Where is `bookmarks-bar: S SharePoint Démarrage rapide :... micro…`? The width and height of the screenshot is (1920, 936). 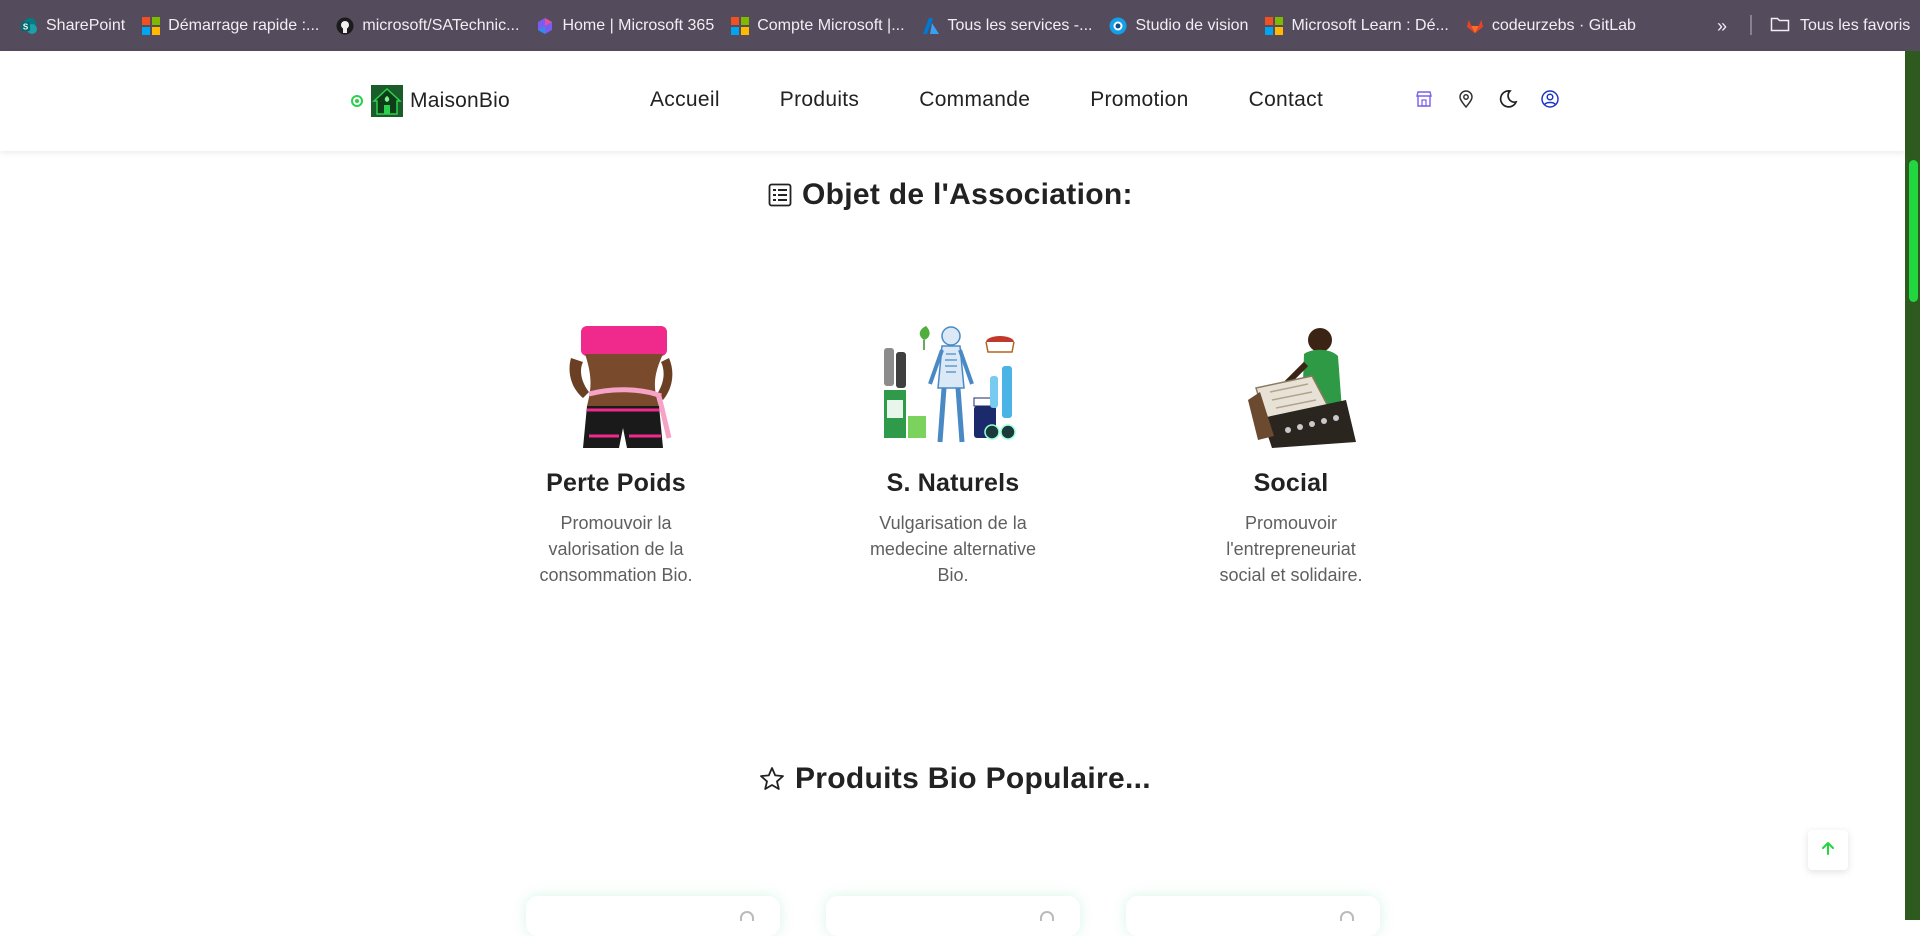 bookmarks-bar: S SharePoint Démarrage rapide :... micro… is located at coordinates (960, 25).